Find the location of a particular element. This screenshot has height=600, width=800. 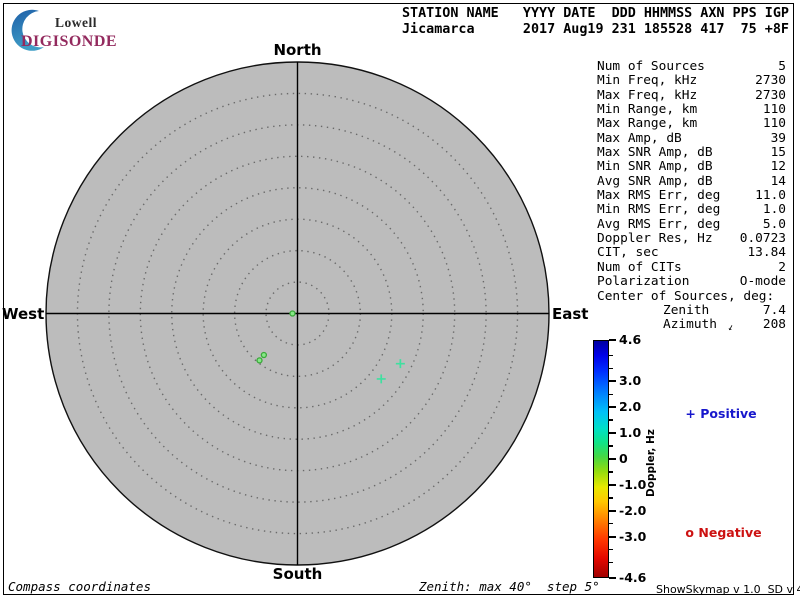

stat-label: Doppler Res, Hz is located at coordinates (655, 239).